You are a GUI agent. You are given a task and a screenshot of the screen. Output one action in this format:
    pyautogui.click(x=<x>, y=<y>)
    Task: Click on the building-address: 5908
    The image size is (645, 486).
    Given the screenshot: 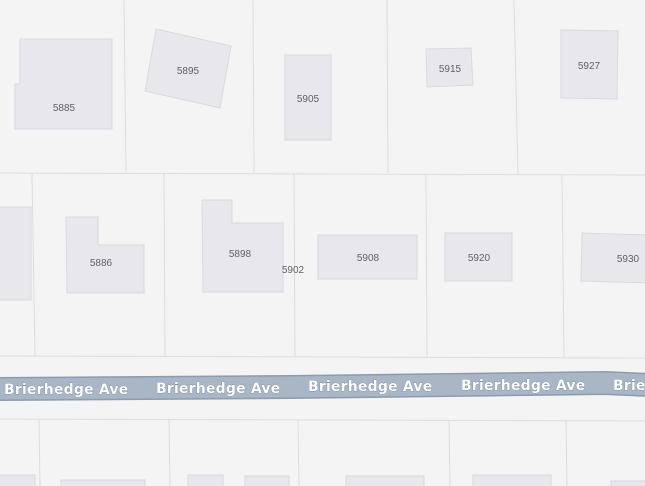 What is the action you would take?
    pyautogui.click(x=368, y=258)
    